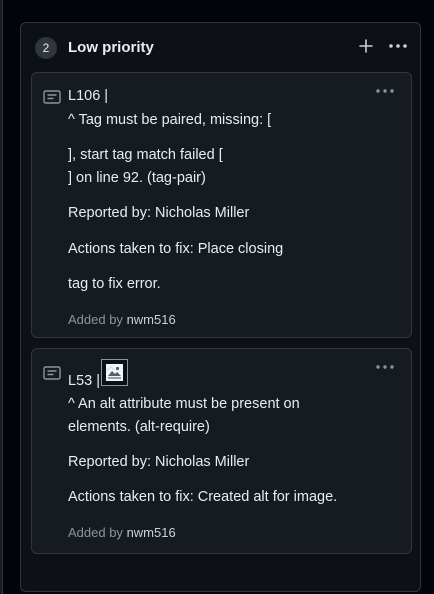  I want to click on broken-image-icon, so click(114, 372).